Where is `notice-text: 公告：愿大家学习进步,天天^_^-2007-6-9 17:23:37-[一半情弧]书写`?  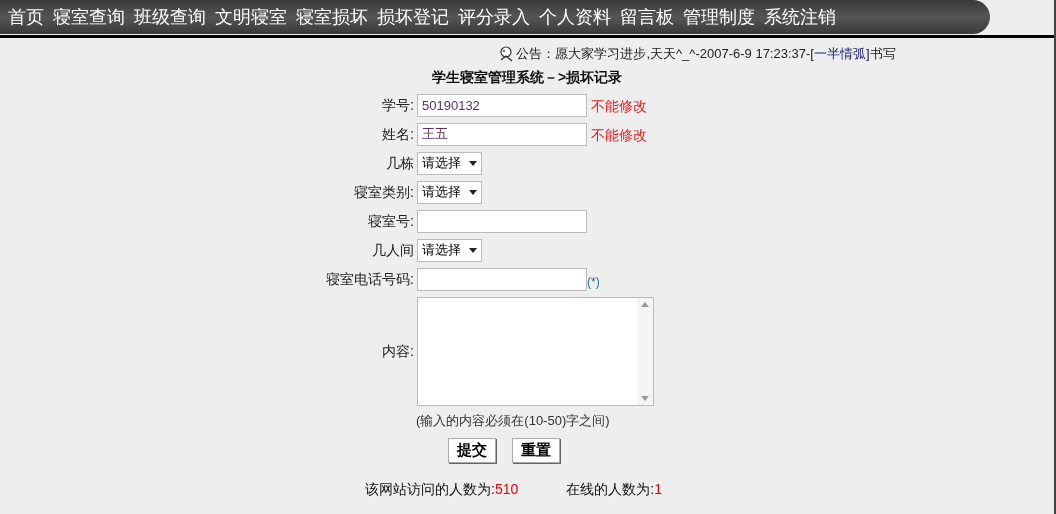 notice-text: 公告：愿大家学习进步,天天^_^-2007-6-9 17:23:37-[一半情弧]书写 is located at coordinates (706, 54).